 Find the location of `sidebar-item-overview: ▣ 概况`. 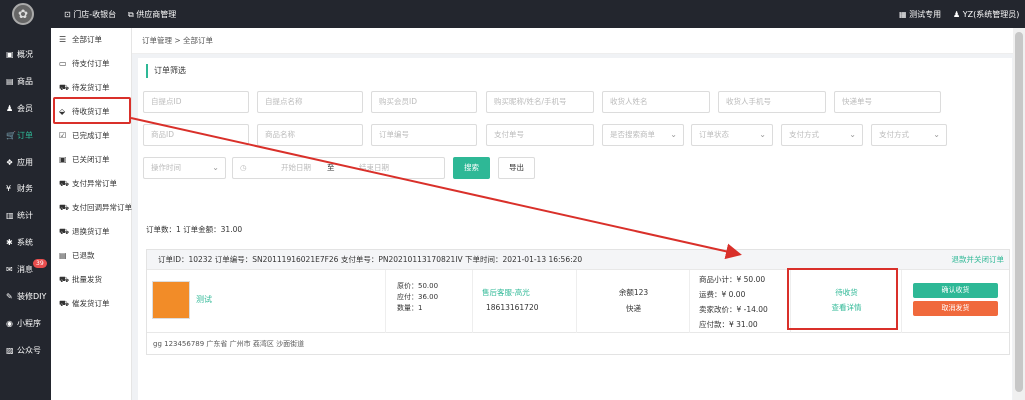

sidebar-item-overview: ▣ 概况 is located at coordinates (25, 55).